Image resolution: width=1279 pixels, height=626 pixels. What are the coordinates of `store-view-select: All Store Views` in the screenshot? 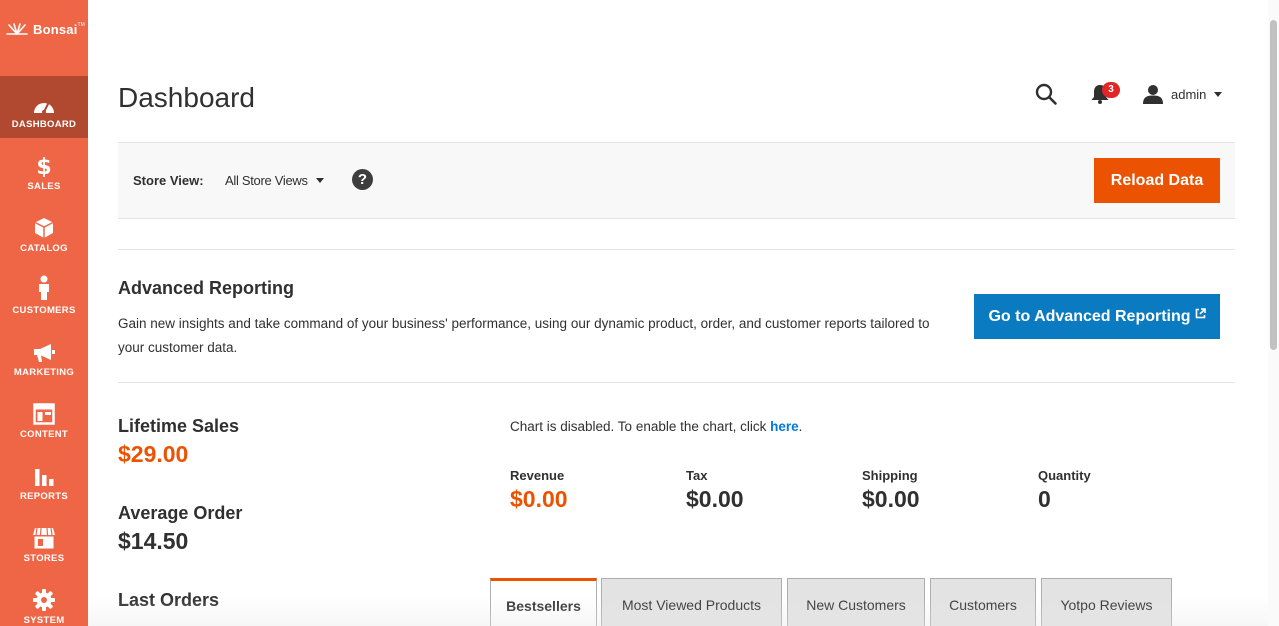 It's located at (274, 180).